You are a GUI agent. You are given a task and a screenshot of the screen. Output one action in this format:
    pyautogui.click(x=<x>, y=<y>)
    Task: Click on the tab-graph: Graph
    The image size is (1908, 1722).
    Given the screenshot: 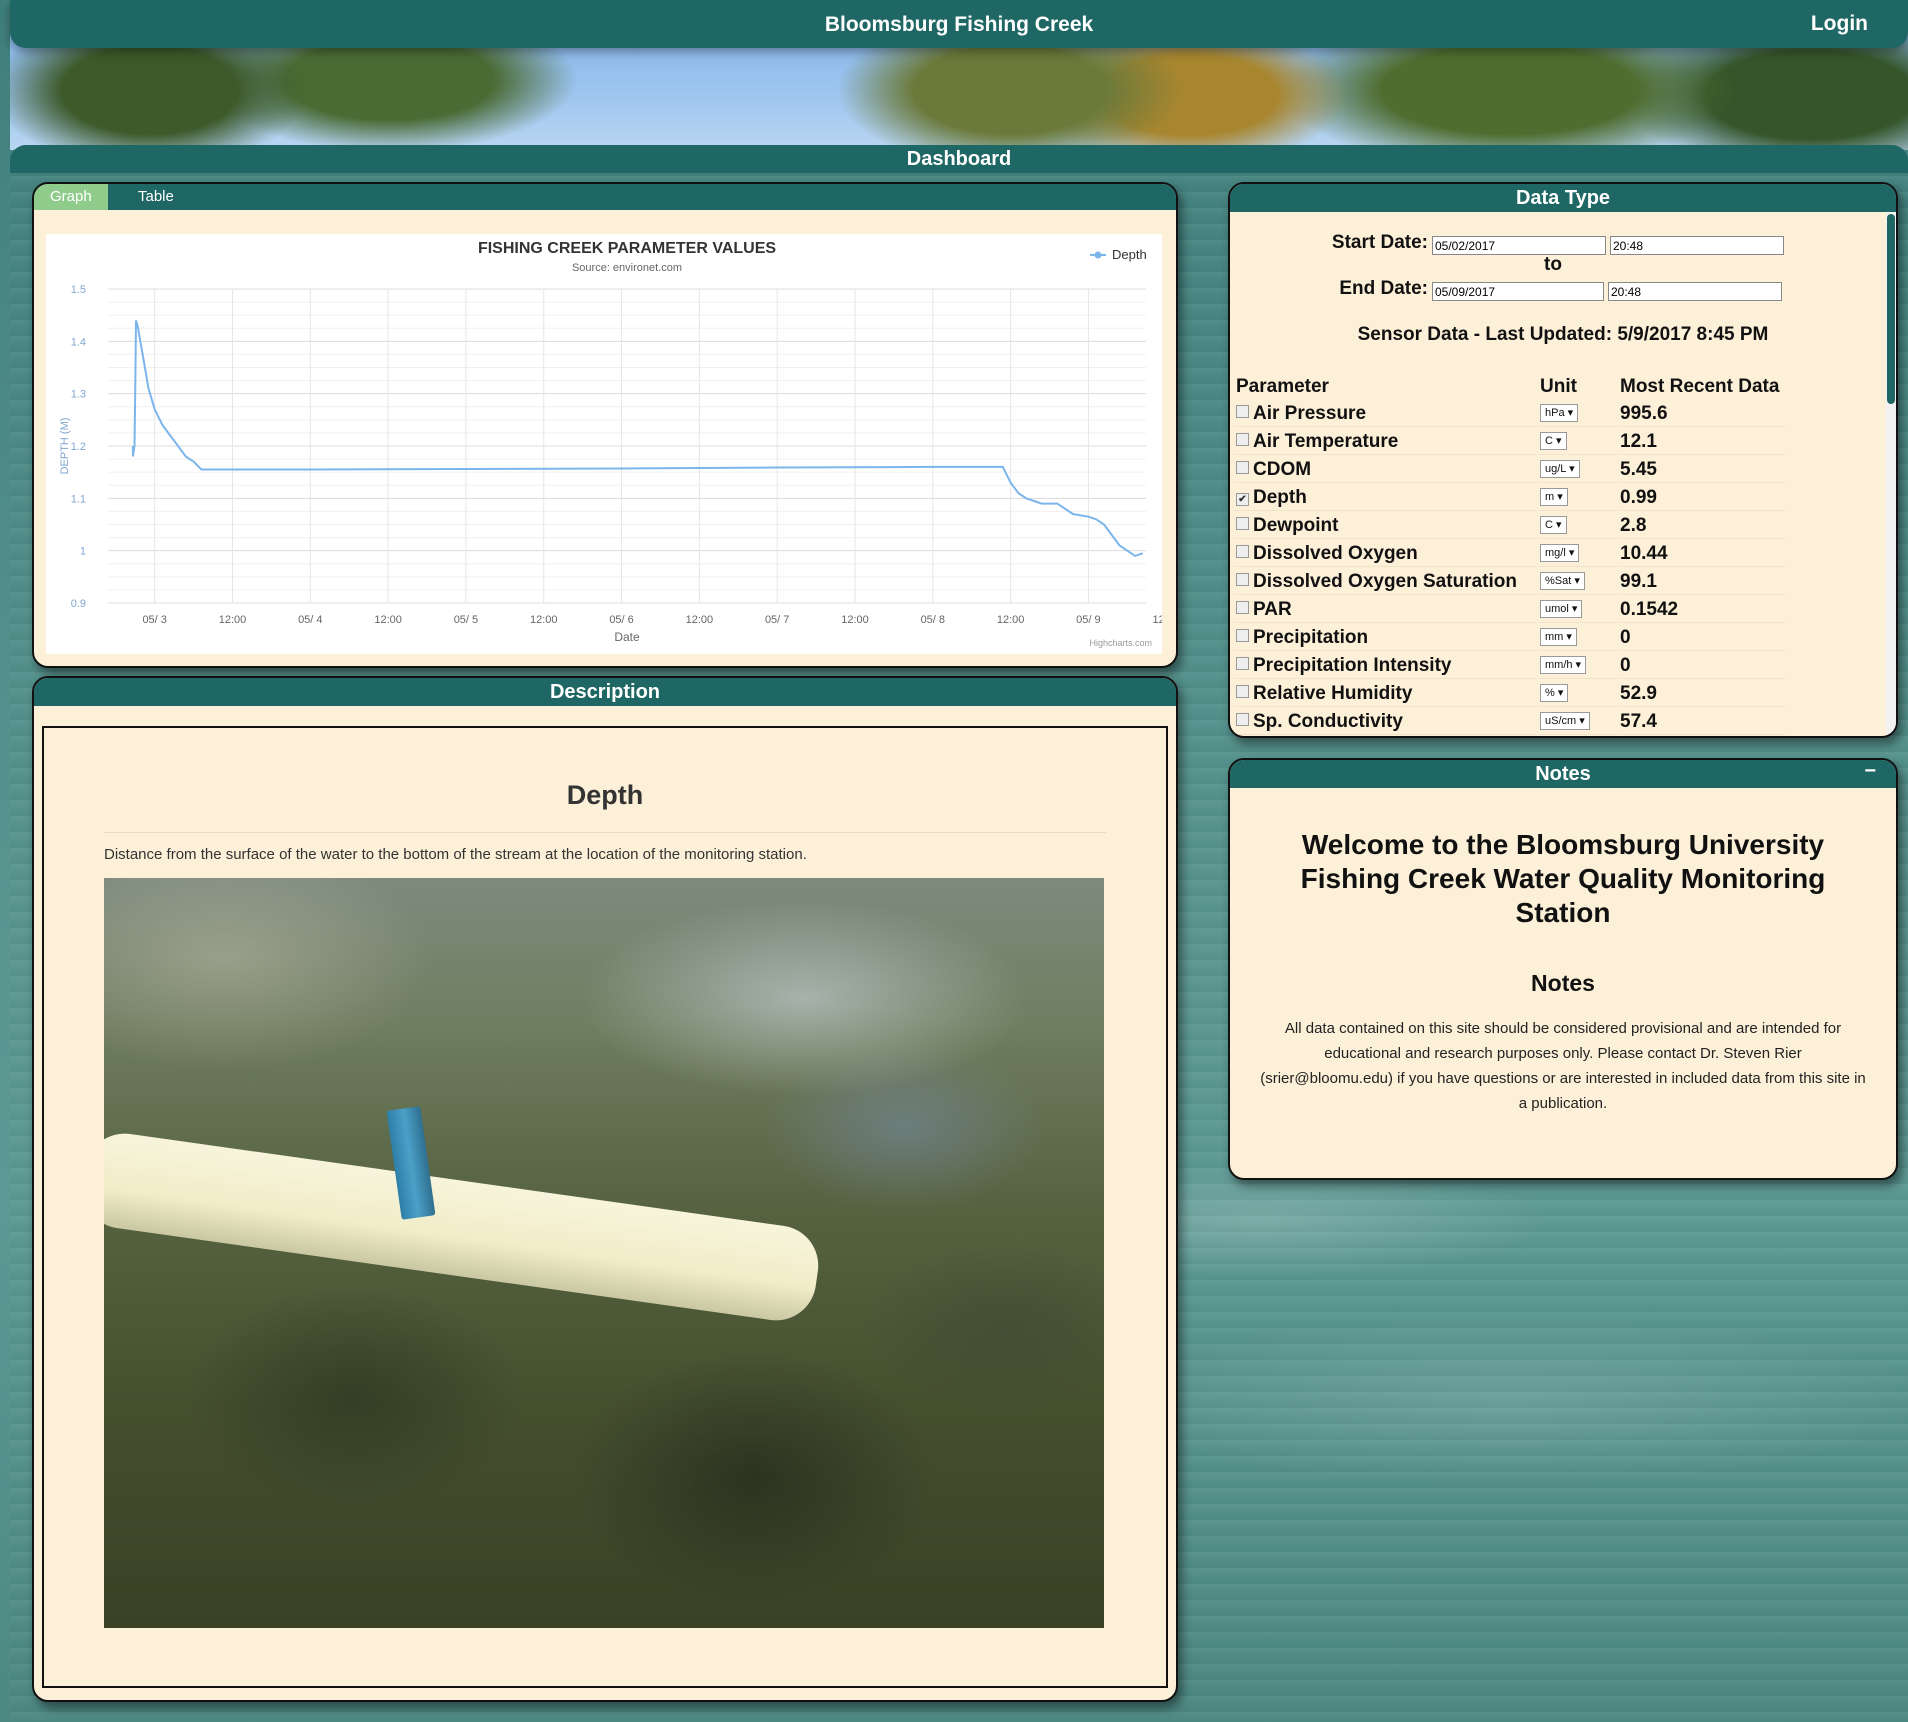 What is the action you would take?
    pyautogui.click(x=71, y=197)
    